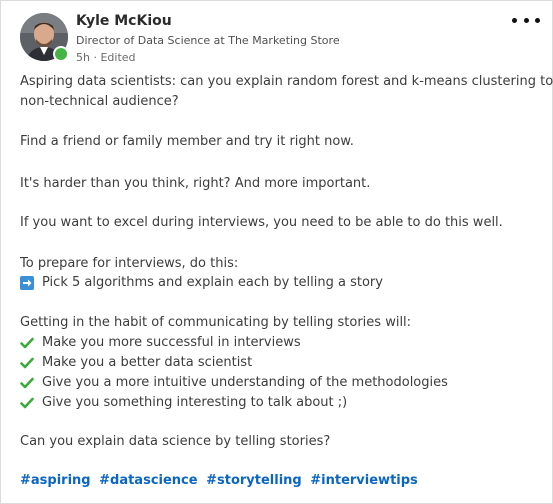 The image size is (553, 504). I want to click on post-timestamp: 5h · Edited, so click(106, 57).